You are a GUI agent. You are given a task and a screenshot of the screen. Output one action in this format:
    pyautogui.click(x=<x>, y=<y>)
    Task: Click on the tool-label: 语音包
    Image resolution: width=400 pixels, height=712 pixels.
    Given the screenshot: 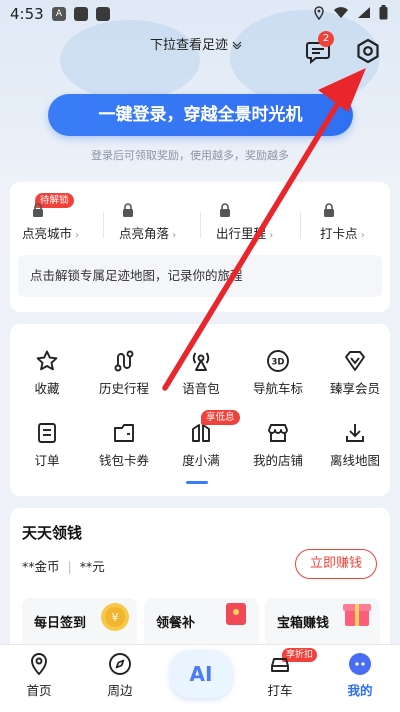 What is the action you would take?
    pyautogui.click(x=201, y=388)
    